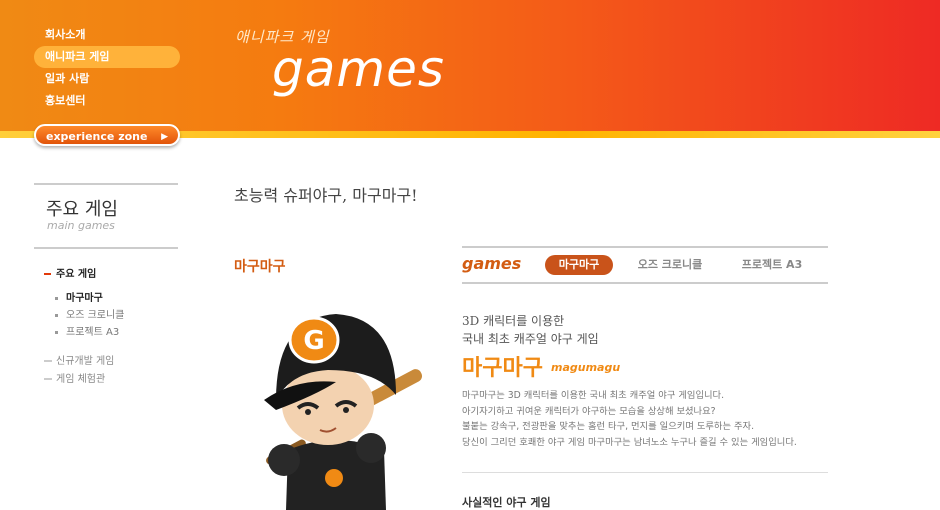  I want to click on sidebar-item-project-a3: 프로젝트 A3, so click(114, 332).